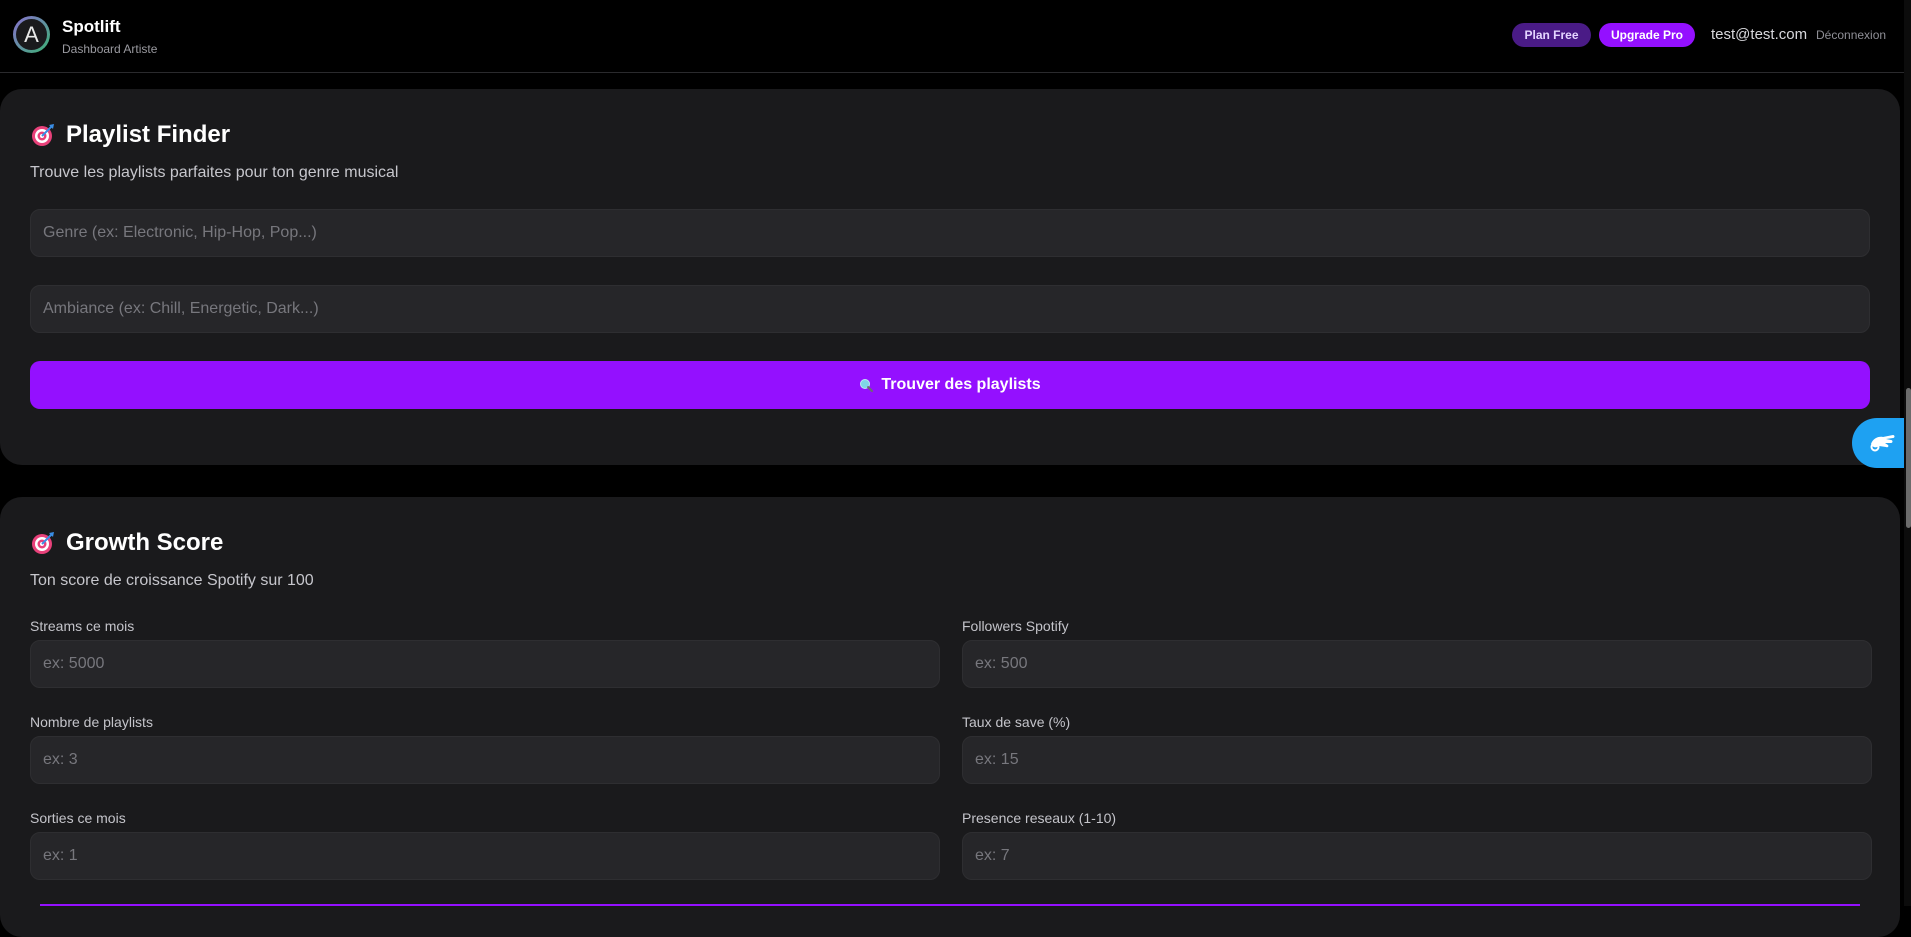 Image resolution: width=1911 pixels, height=937 pixels. What do you see at coordinates (1417, 760) in the screenshot?
I see `save-rate-input` at bounding box center [1417, 760].